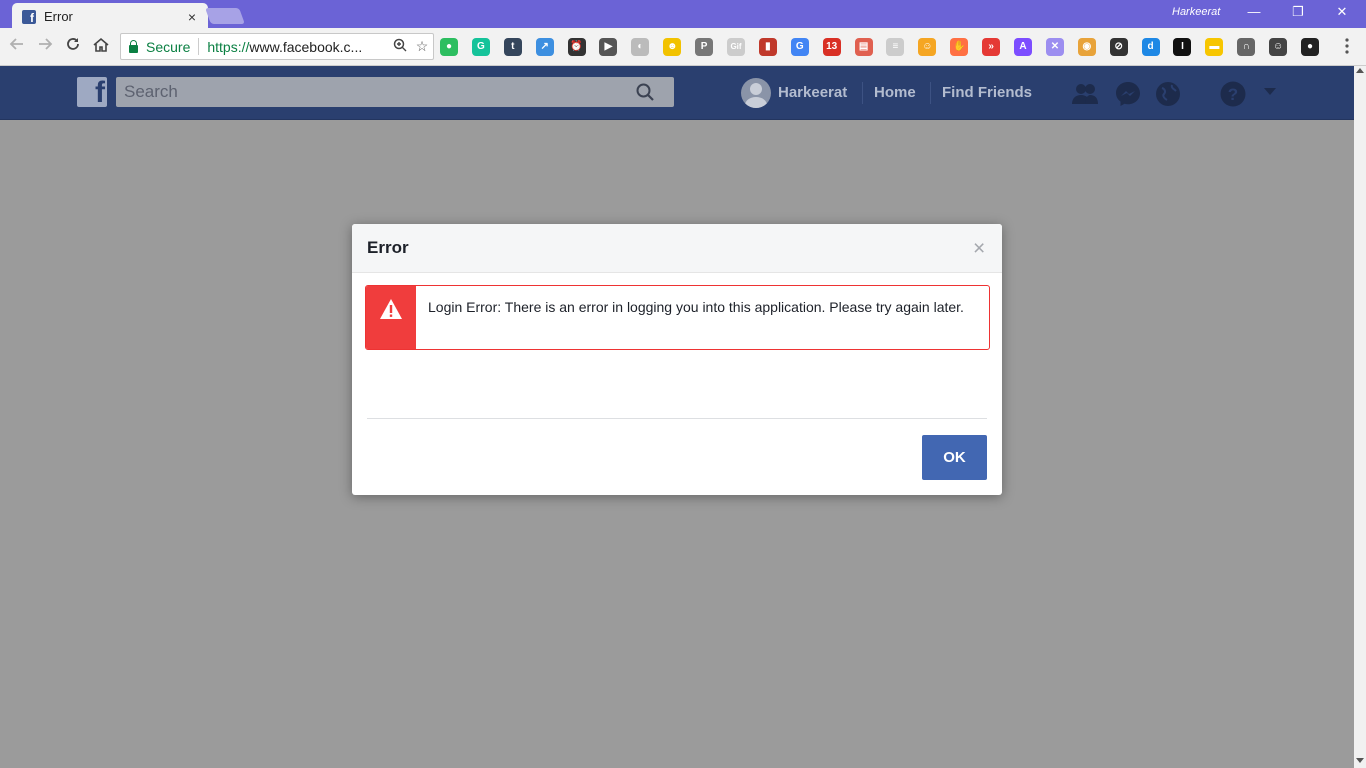  What do you see at coordinates (895, 92) in the screenshot?
I see `home-link: Home` at bounding box center [895, 92].